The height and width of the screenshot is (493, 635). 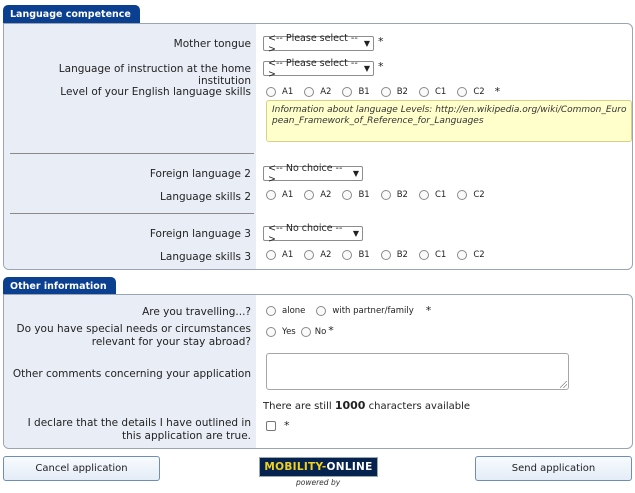 I want to click on language-skills-2-label: Language skills 2, so click(x=205, y=197).